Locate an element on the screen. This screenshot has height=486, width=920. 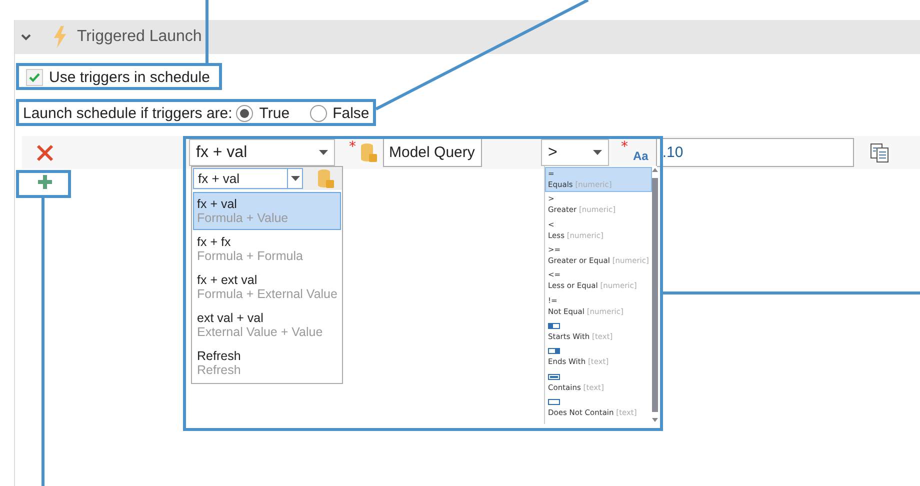
option-title: ext val + val is located at coordinates (230, 318).